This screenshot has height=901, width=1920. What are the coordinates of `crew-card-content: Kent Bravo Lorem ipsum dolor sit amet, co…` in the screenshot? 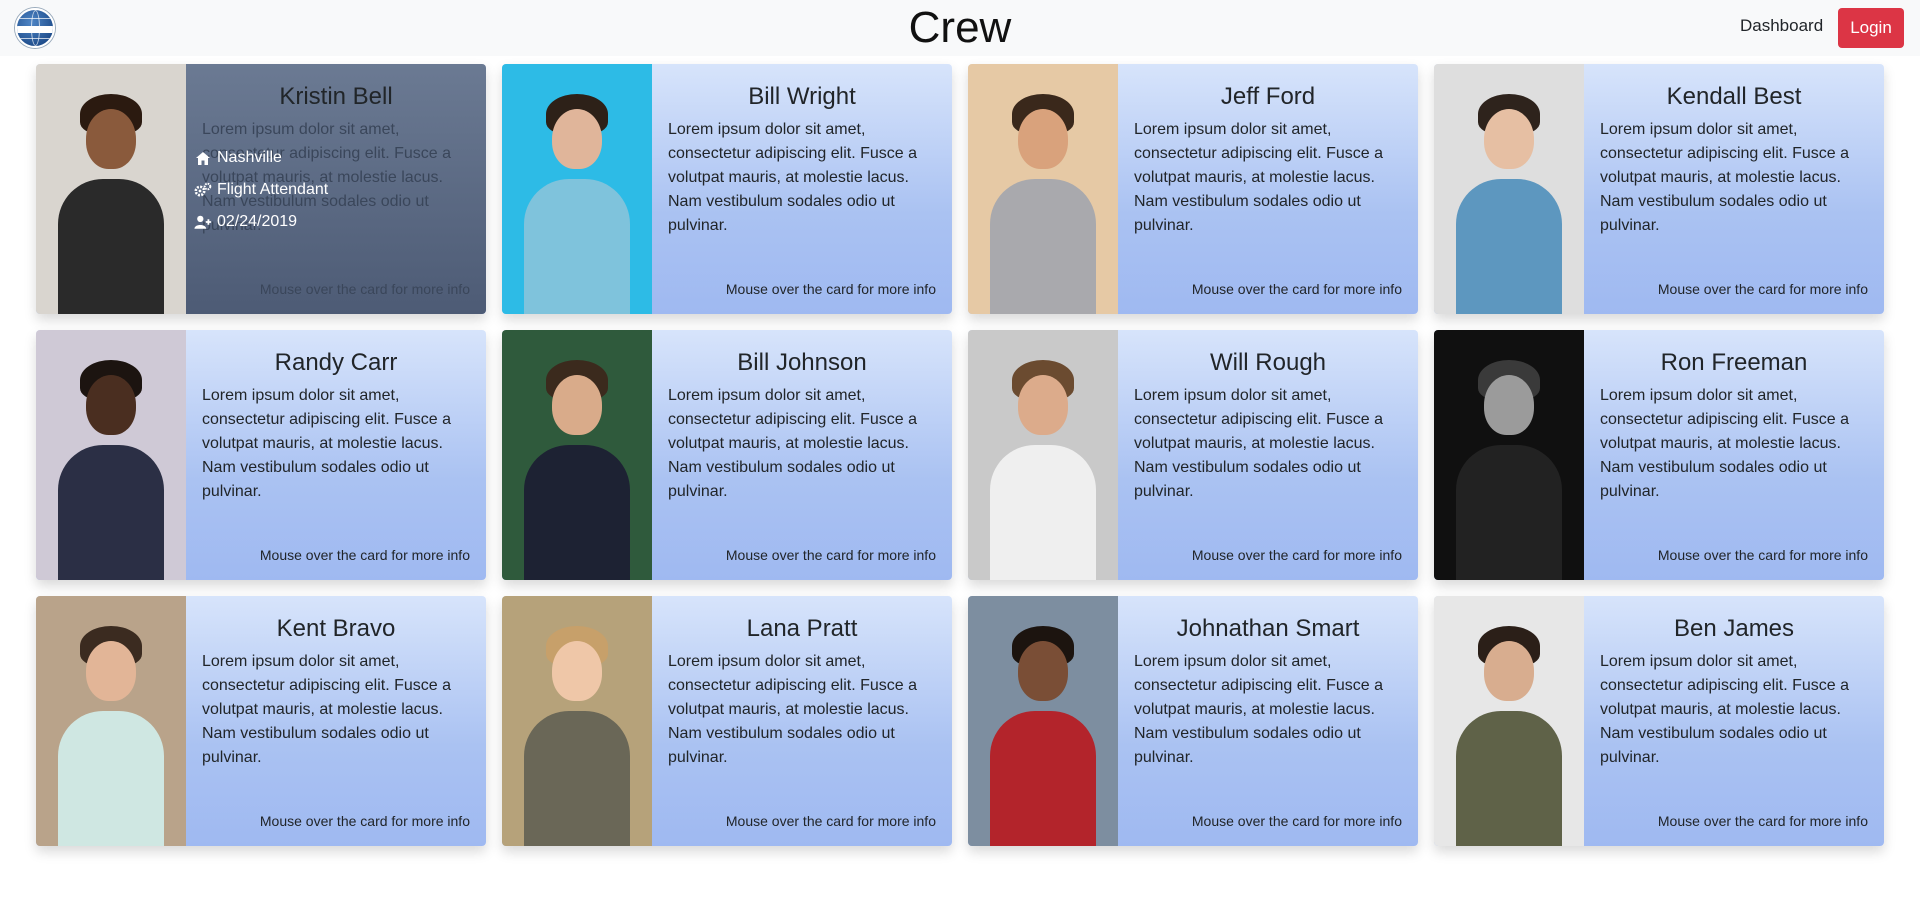 It's located at (336, 721).